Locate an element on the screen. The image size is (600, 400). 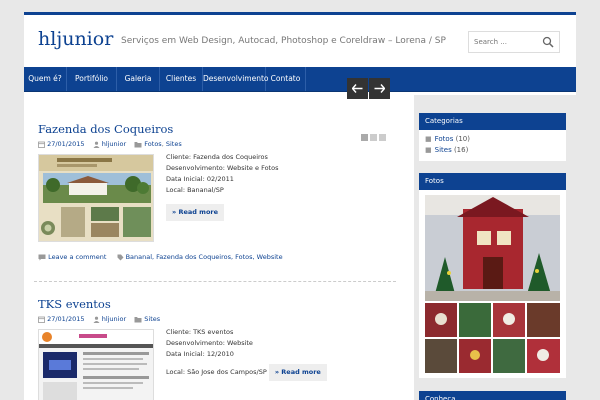
fazenda-screenshot-image is located at coordinates (96, 198).